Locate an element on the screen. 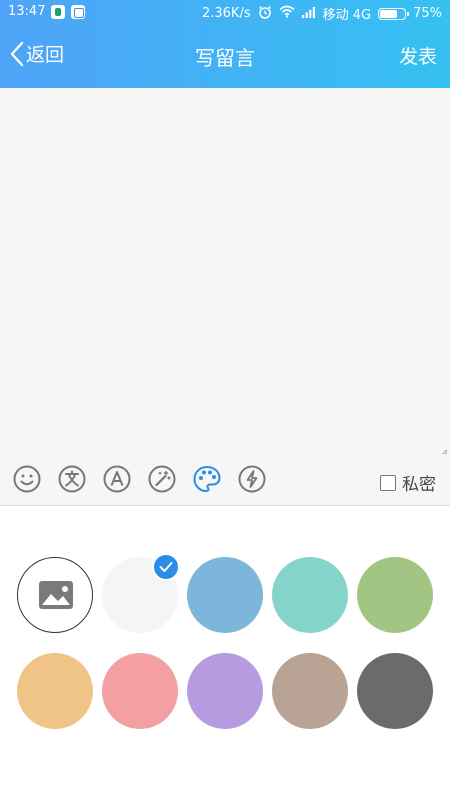 Image resolution: width=450 pixels, height=800 pixels. text-style-icon is located at coordinates (72, 479).